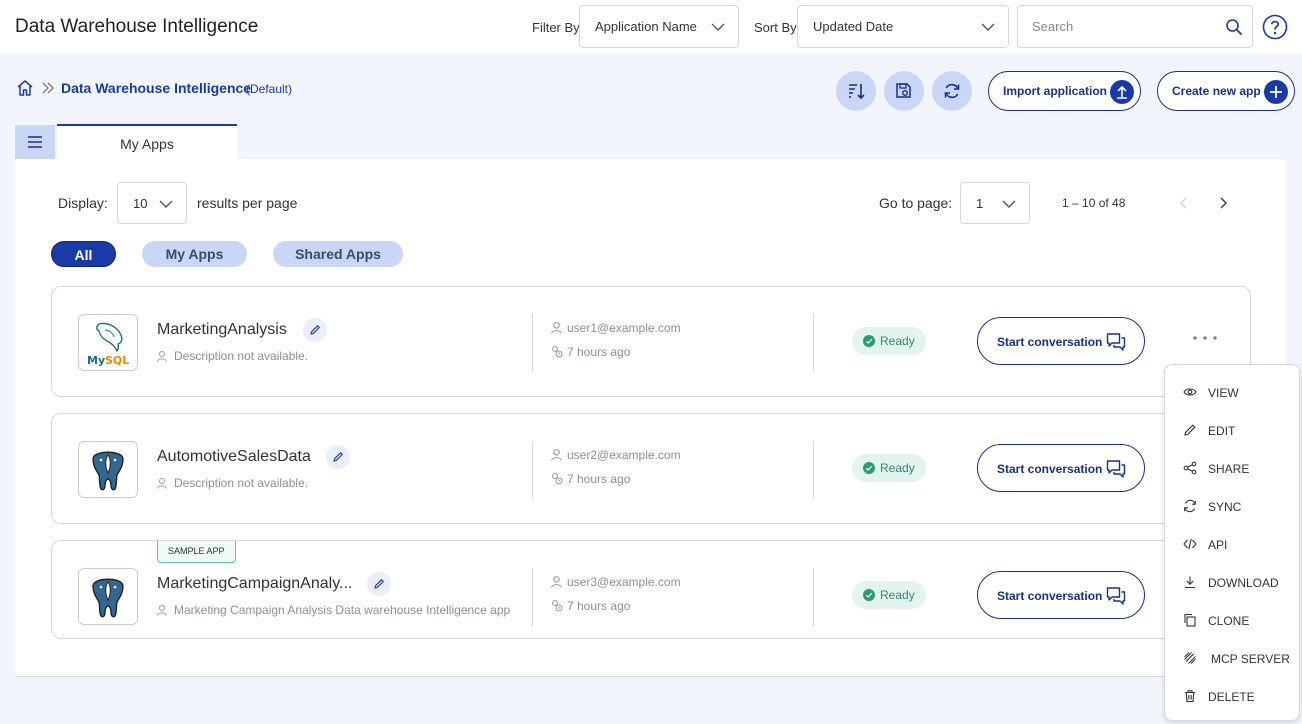 This screenshot has width=1302, height=724. I want to click on help-icon, so click(1275, 27).